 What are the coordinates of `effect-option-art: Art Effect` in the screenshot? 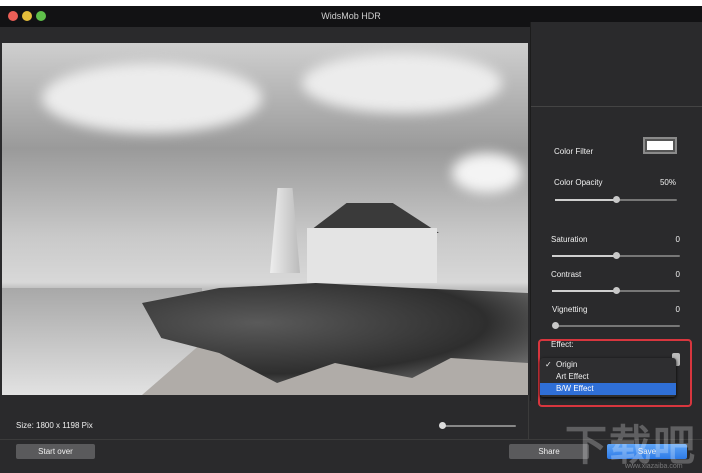 It's located at (608, 377).